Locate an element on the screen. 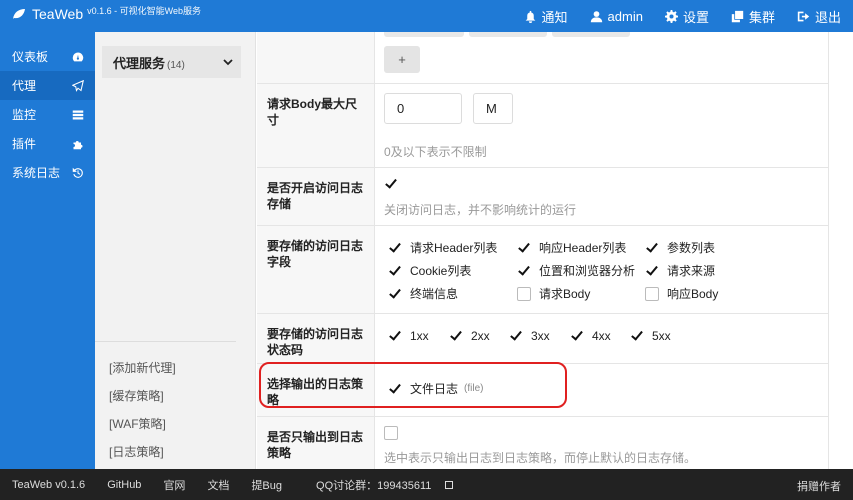 The height and width of the screenshot is (500, 853). footer-donate-link: 捐赠作者 is located at coordinates (819, 486).